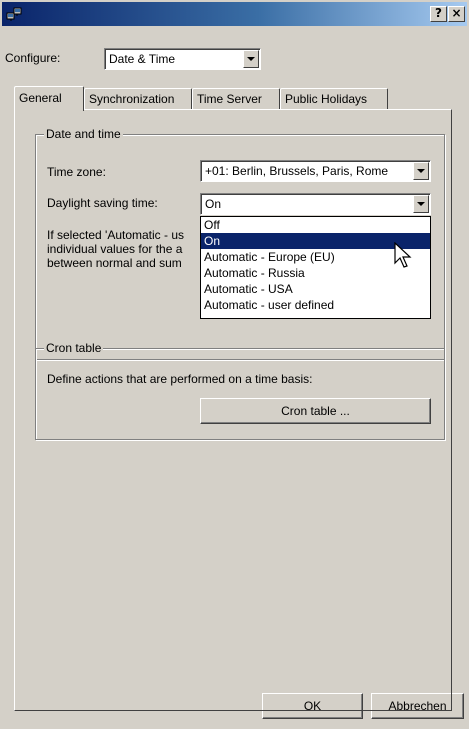  What do you see at coordinates (315, 225) in the screenshot?
I see `dst-option-off: Off` at bounding box center [315, 225].